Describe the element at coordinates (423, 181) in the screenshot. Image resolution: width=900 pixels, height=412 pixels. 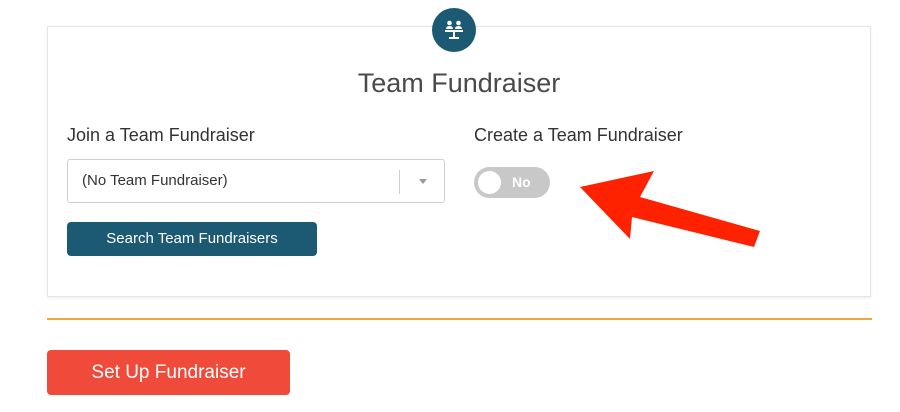
I see `chevron-down-icon` at that location.